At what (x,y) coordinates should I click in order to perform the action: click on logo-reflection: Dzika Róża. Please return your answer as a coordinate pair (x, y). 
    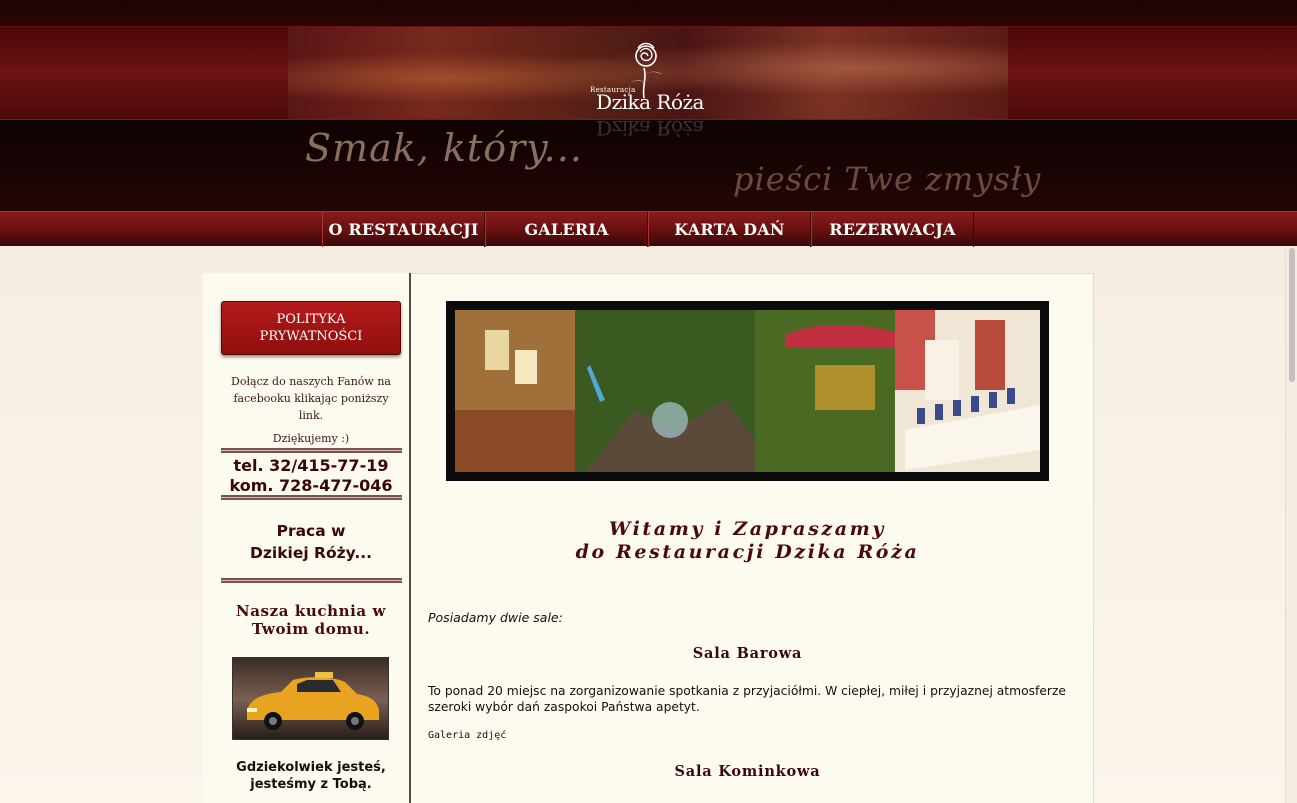
    Looking at the image, I should click on (650, 128).